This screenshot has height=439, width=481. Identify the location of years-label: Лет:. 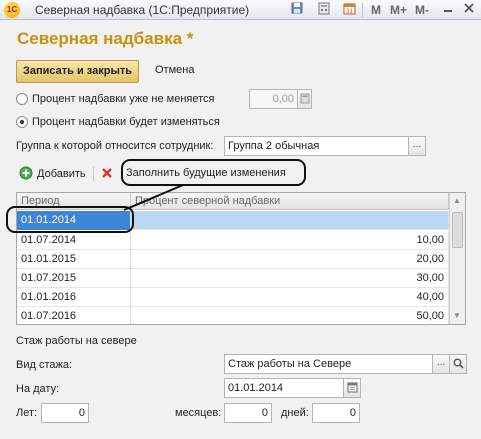
(27, 413).